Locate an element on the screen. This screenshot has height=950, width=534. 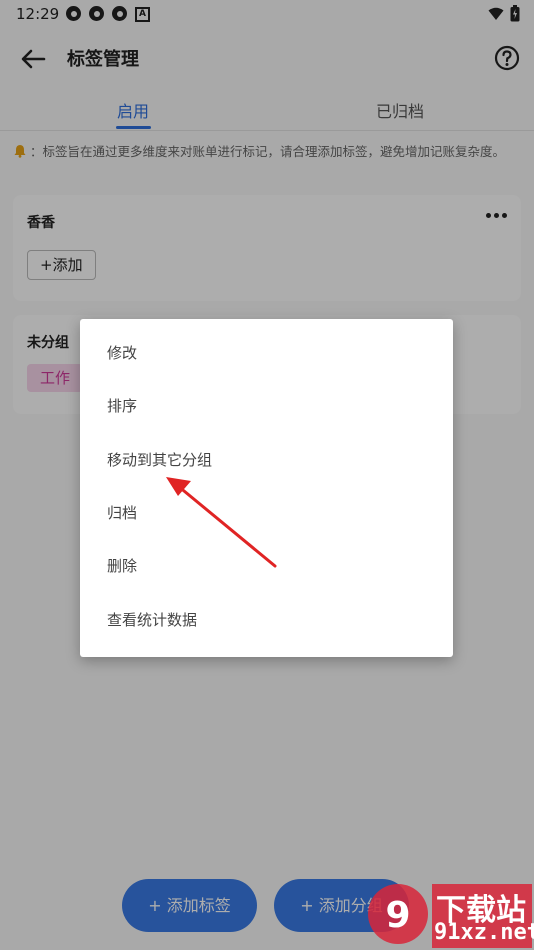
watermark-url: 91xz.net is located at coordinates (484, 932).